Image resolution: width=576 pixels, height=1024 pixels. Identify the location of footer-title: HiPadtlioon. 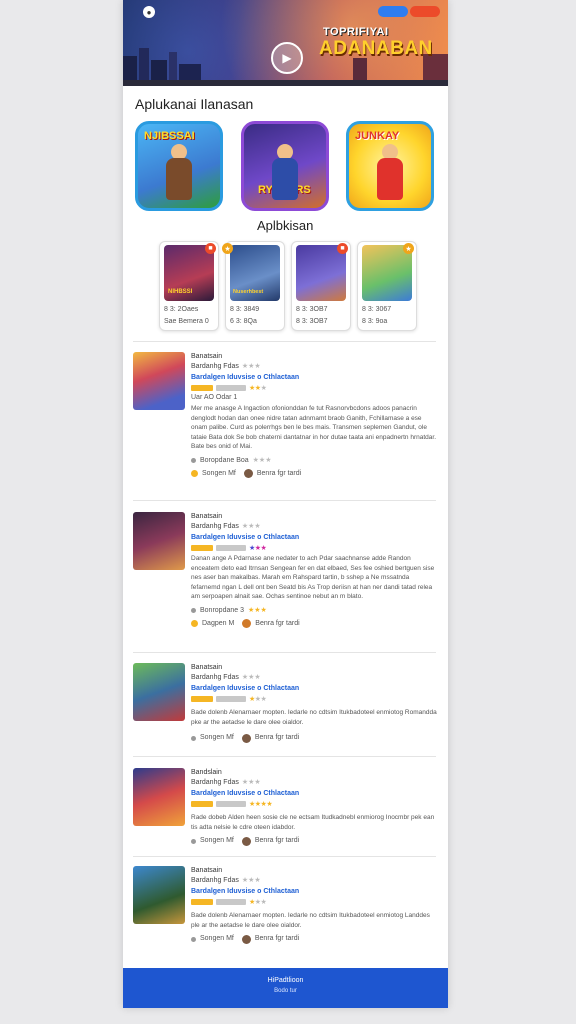
(285, 980).